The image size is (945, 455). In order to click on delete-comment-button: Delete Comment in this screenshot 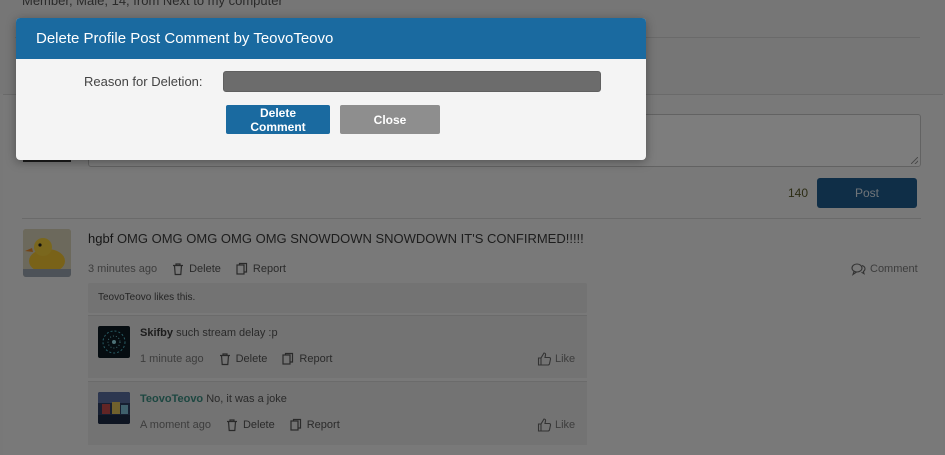, I will do `click(278, 119)`.